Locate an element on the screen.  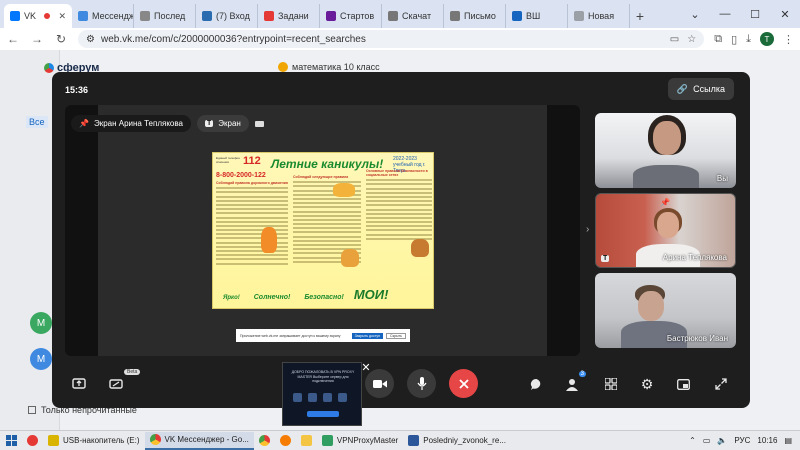
camera-tab-icon is located at coordinates (259, 123).